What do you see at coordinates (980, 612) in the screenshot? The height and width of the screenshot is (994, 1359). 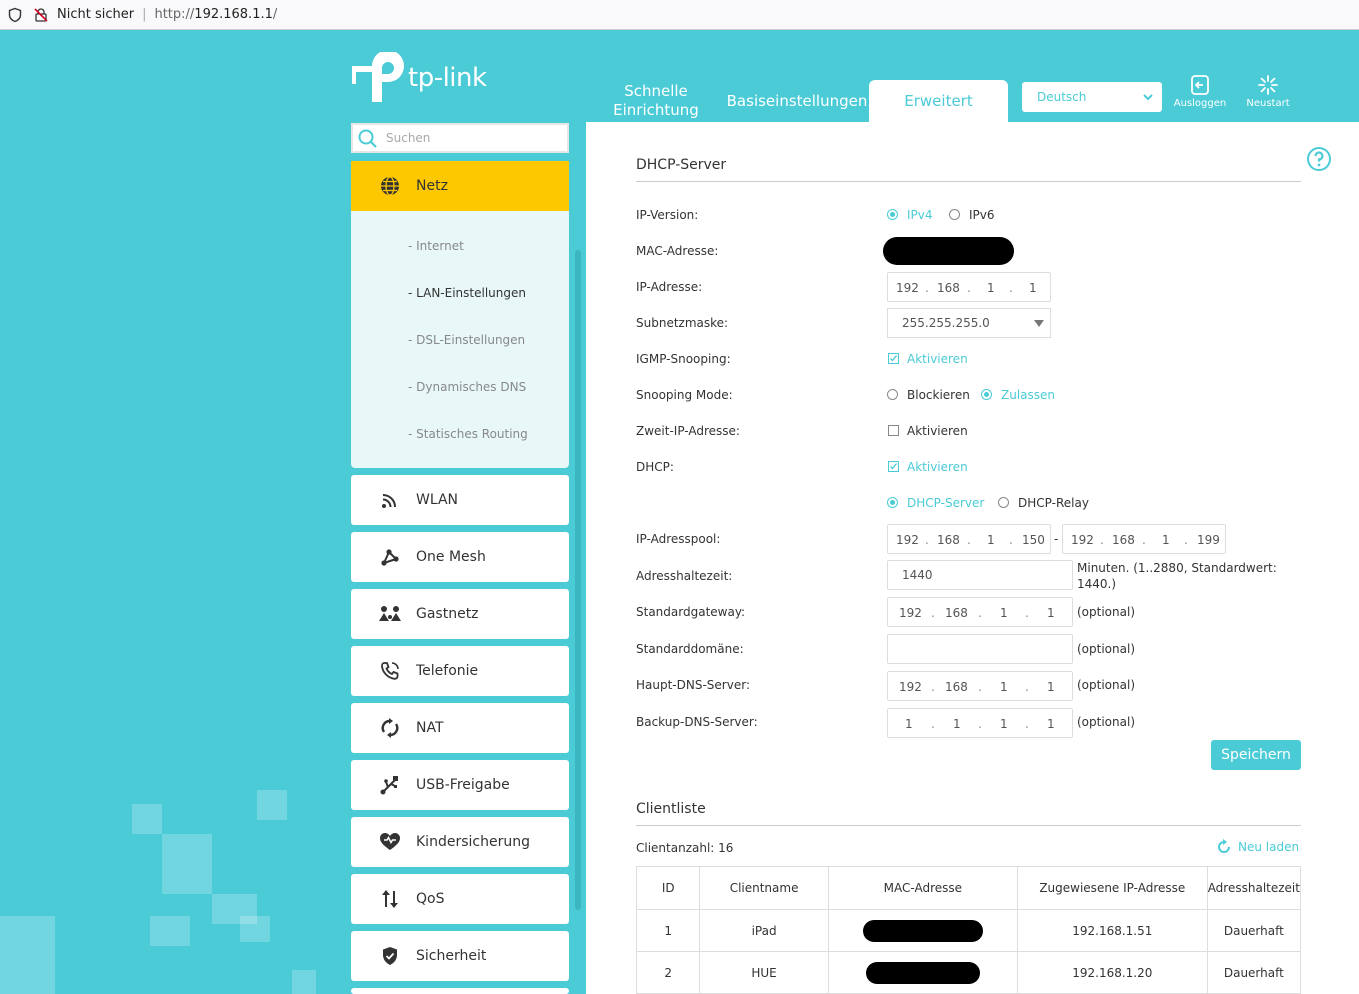 I see `gateway-field: 192. 168. 1. 1` at bounding box center [980, 612].